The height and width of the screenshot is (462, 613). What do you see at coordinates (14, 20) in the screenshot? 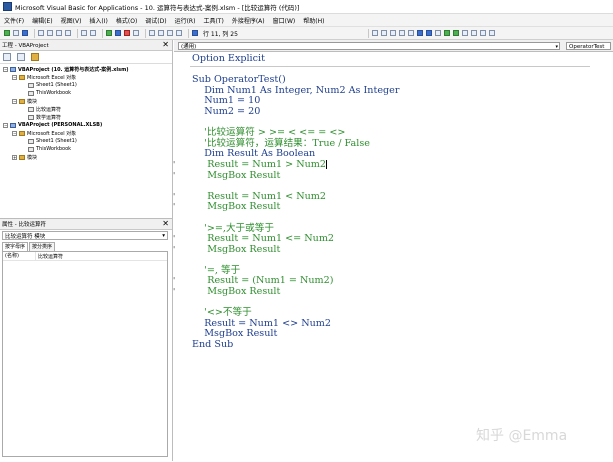
I see `menu-item: 文件(F)` at bounding box center [14, 20].